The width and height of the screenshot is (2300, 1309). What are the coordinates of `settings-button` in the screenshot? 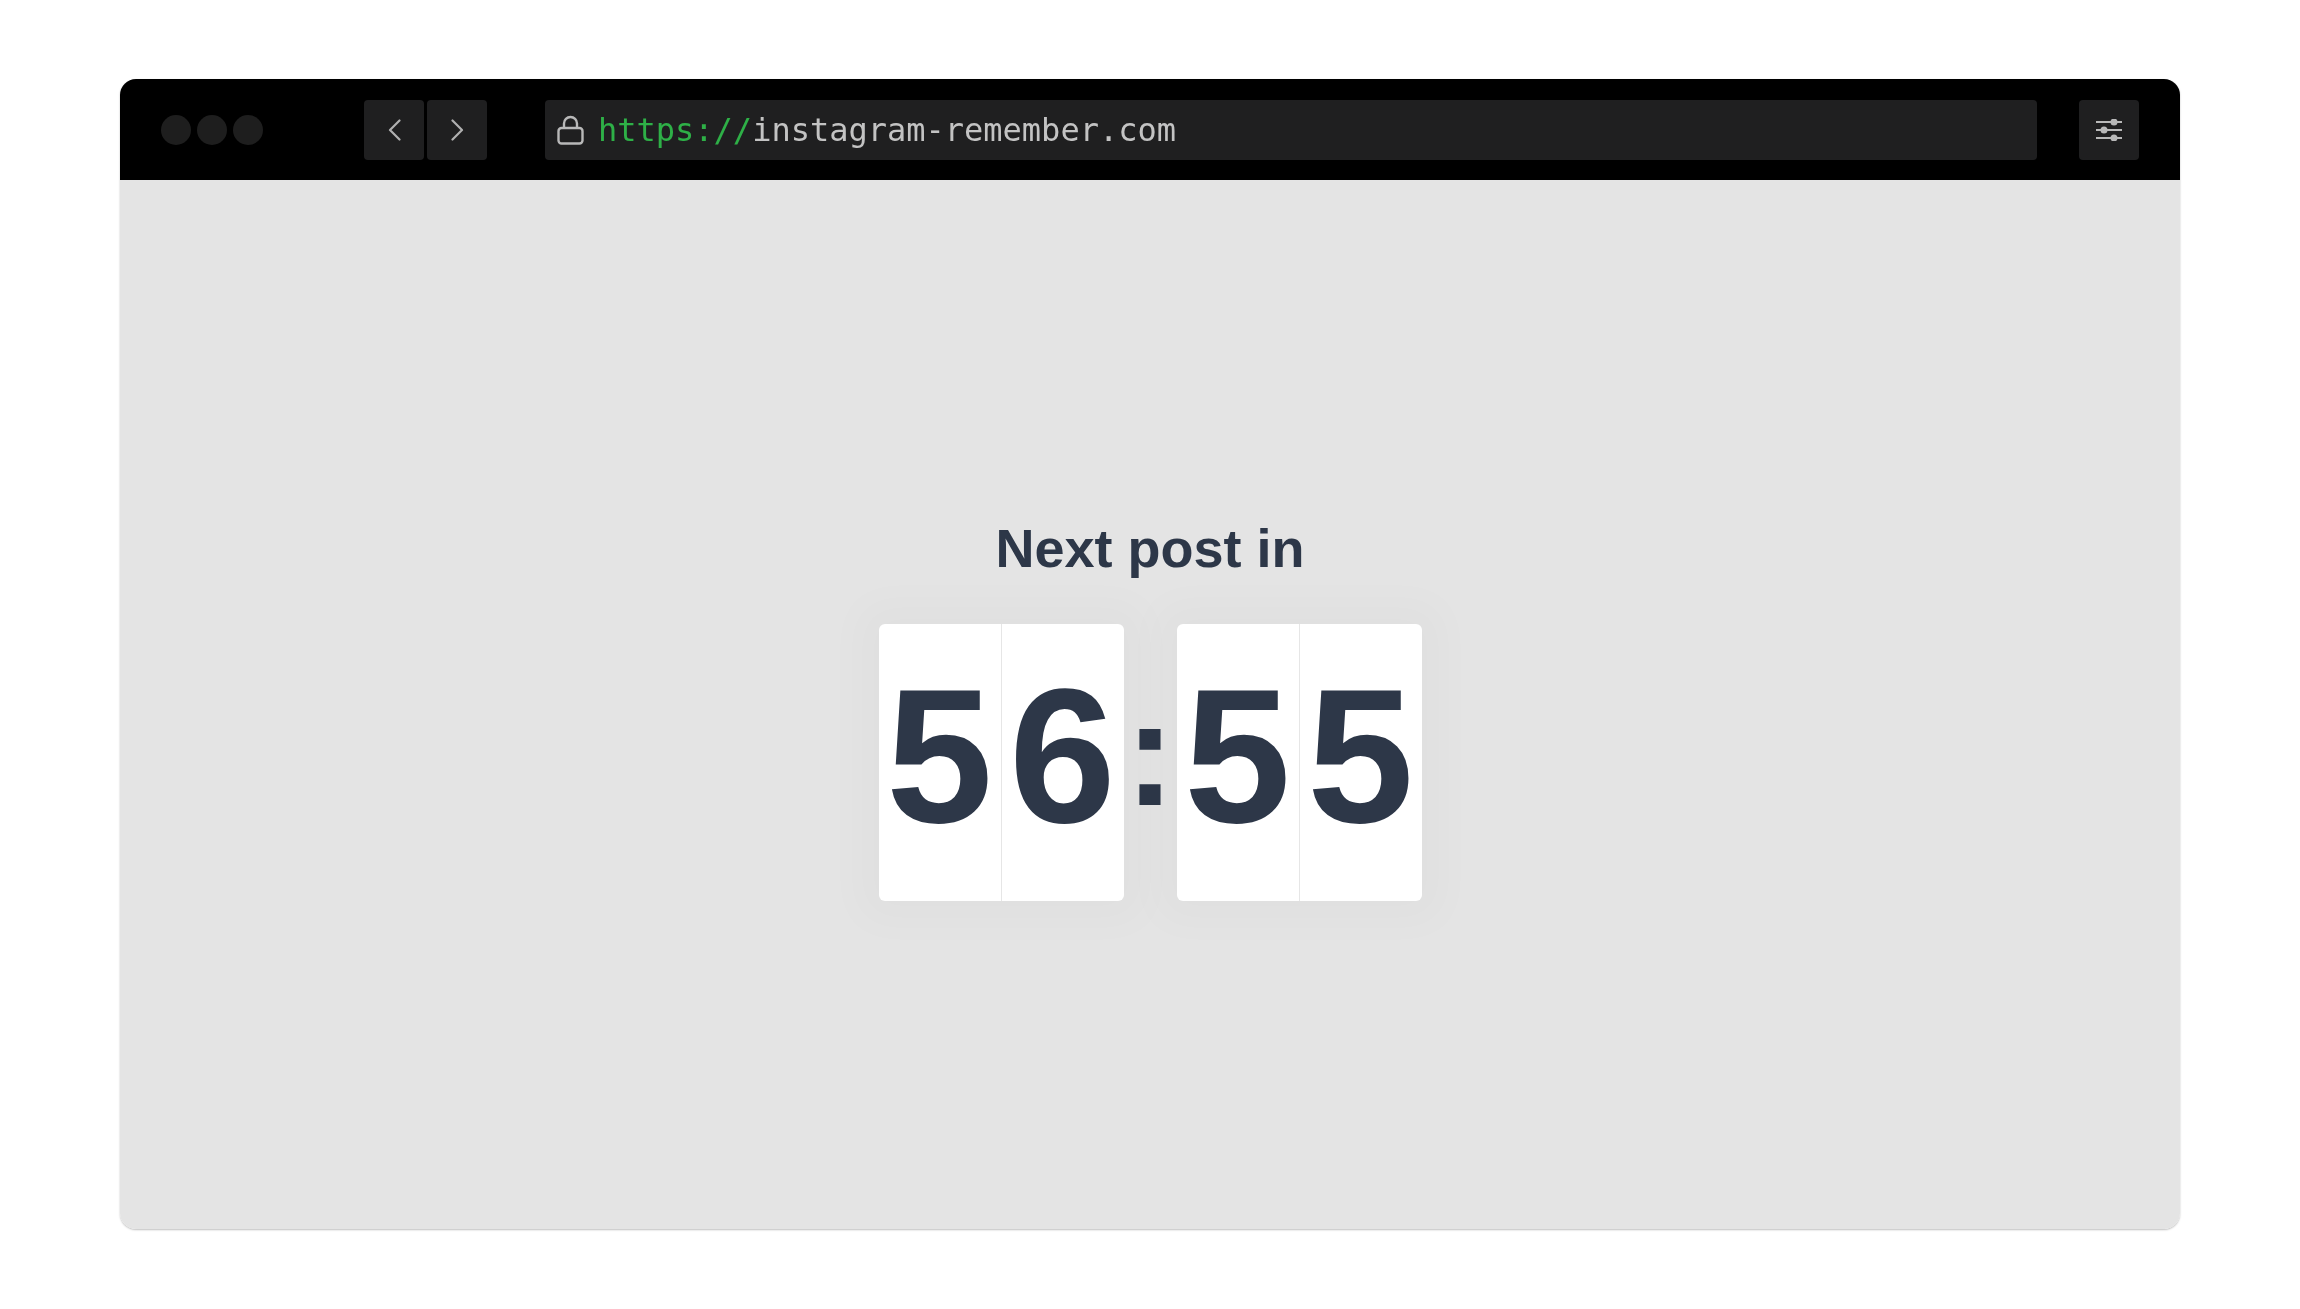 It's located at (2109, 129).